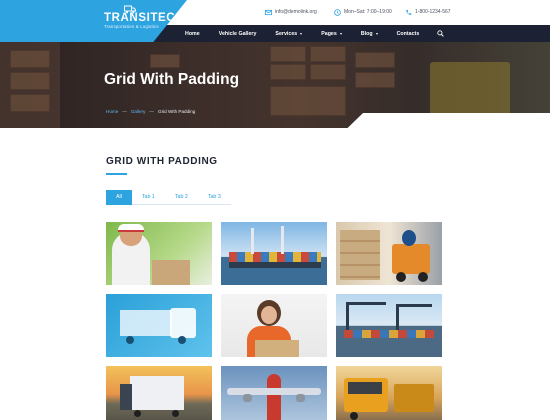 The width and height of the screenshot is (550, 420). I want to click on nav-item-contacts: Contacts, so click(408, 34).